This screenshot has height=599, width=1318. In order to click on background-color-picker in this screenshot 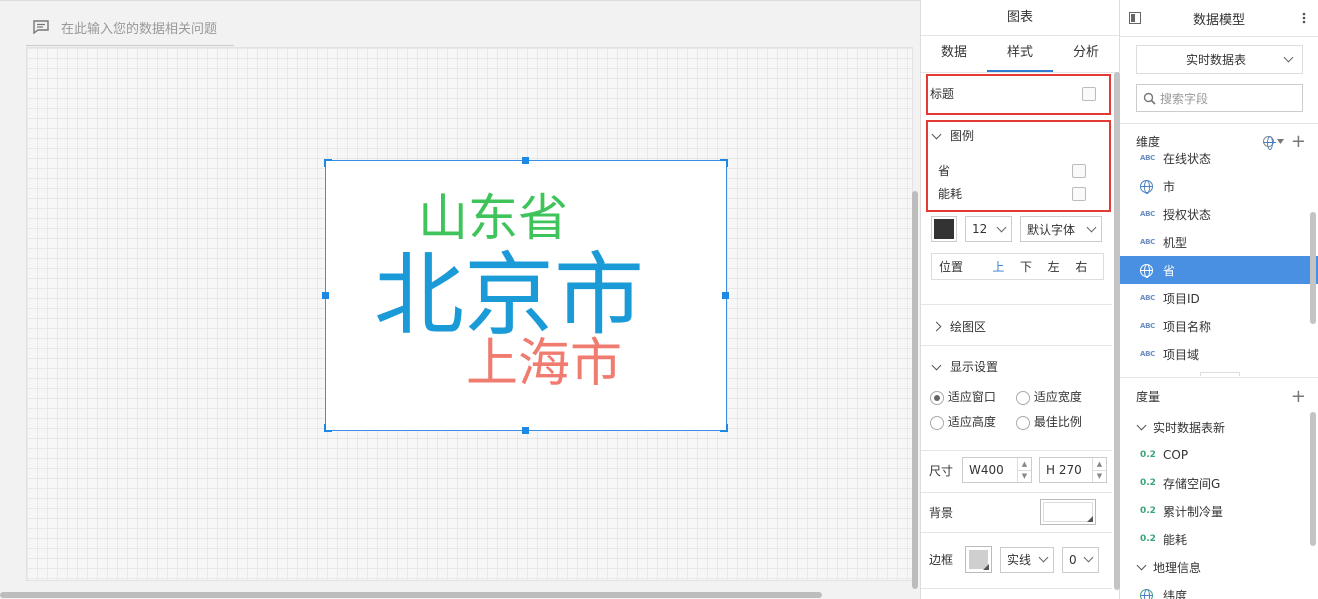, I will do `click(1068, 512)`.